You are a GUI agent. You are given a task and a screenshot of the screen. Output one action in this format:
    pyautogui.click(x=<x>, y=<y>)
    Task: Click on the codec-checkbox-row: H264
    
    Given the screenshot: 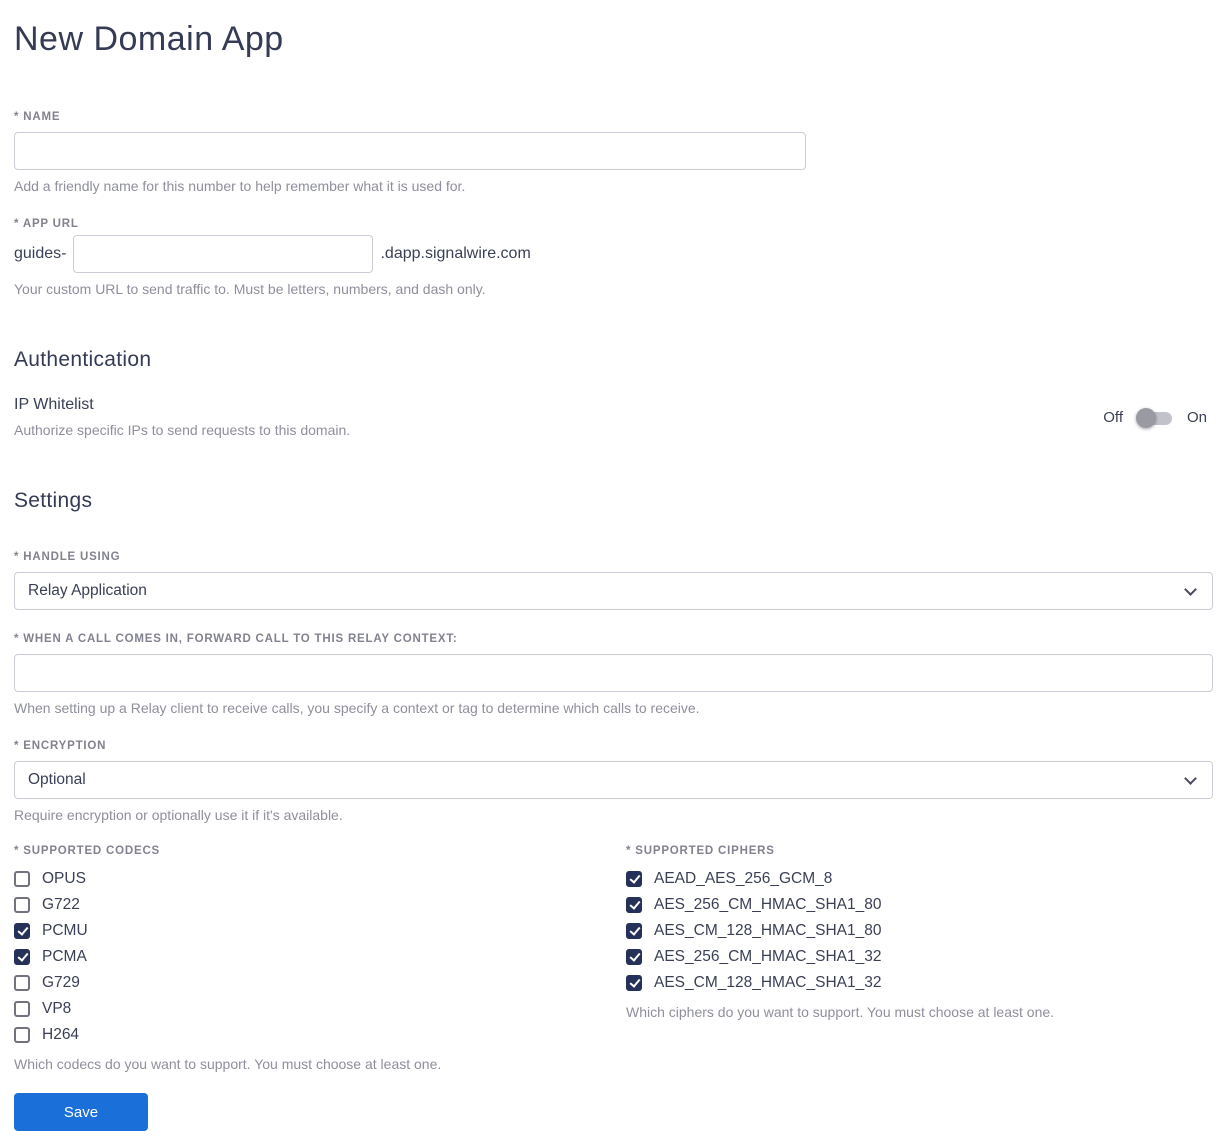 What is the action you would take?
    pyautogui.click(x=320, y=1035)
    